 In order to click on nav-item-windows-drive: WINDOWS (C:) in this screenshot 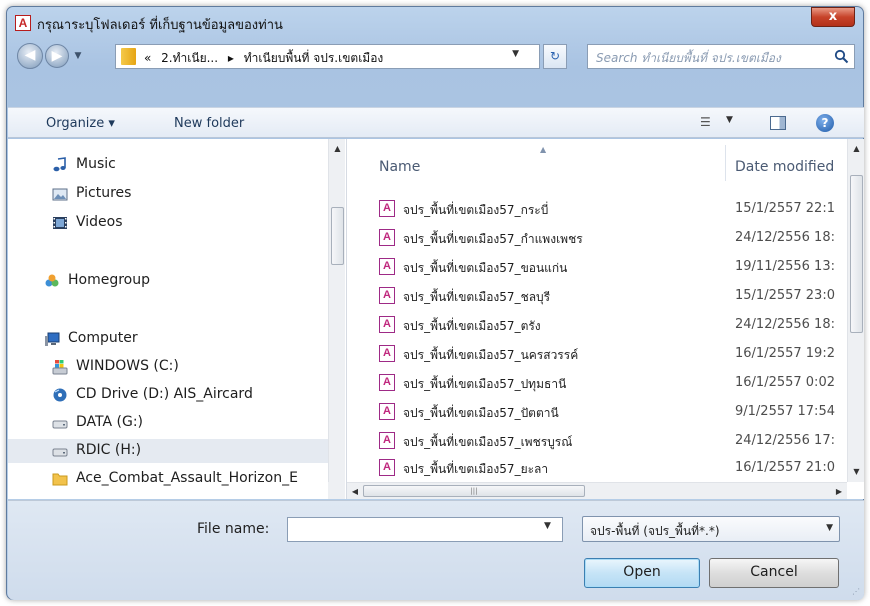, I will do `click(168, 367)`.